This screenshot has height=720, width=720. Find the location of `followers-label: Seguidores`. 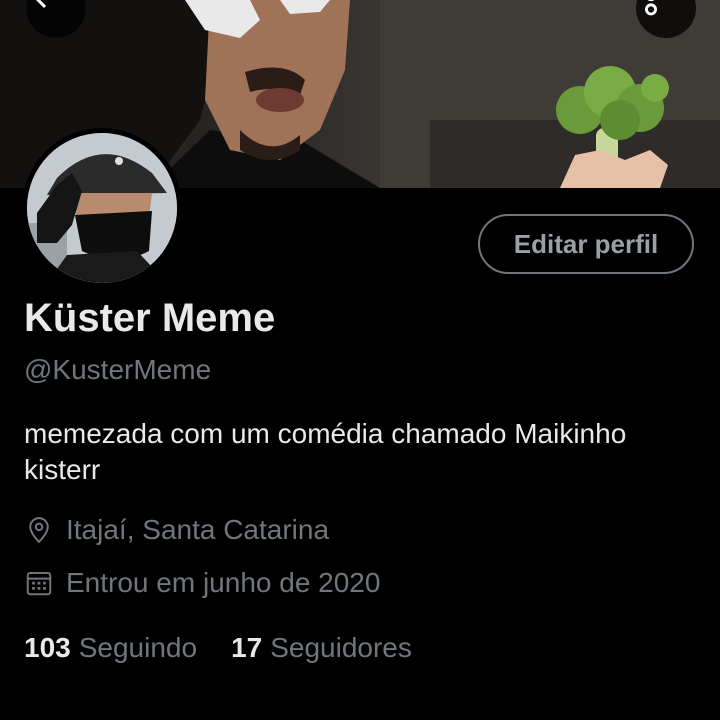

followers-label: Seguidores is located at coordinates (341, 647).